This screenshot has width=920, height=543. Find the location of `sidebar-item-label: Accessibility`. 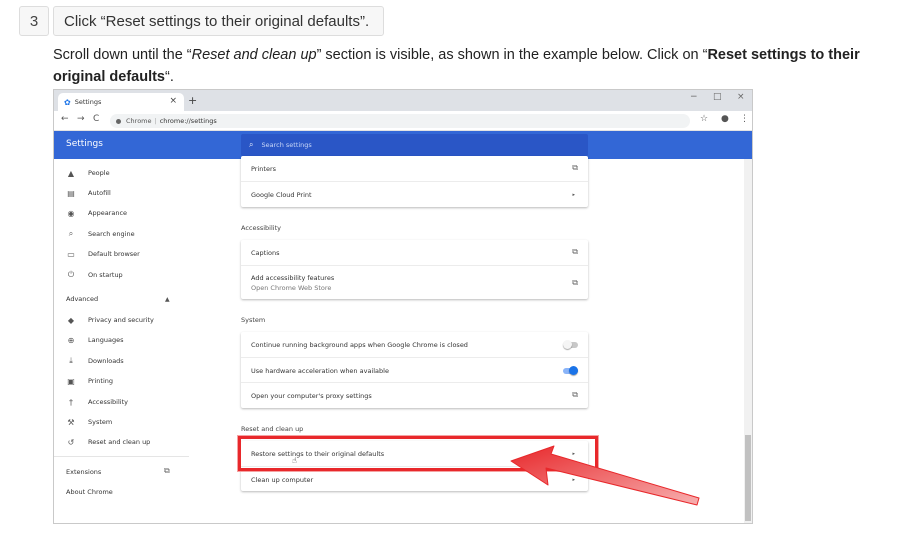

sidebar-item-label: Accessibility is located at coordinates (108, 402).